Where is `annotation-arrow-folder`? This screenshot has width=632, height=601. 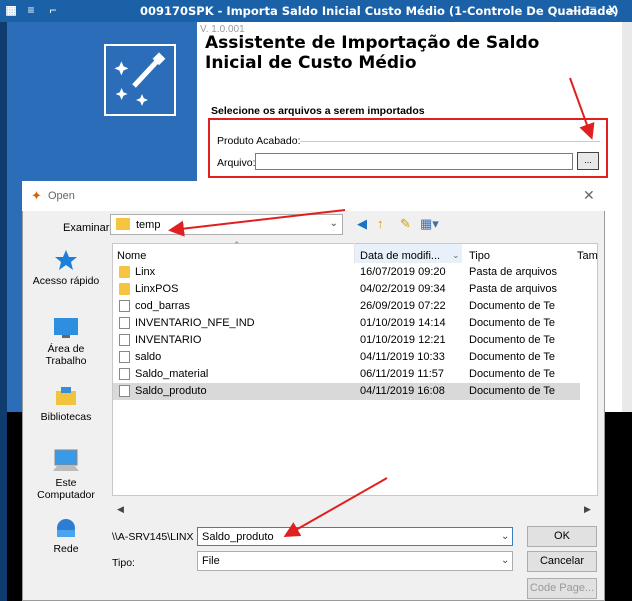 annotation-arrow-folder is located at coordinates (257, 223).